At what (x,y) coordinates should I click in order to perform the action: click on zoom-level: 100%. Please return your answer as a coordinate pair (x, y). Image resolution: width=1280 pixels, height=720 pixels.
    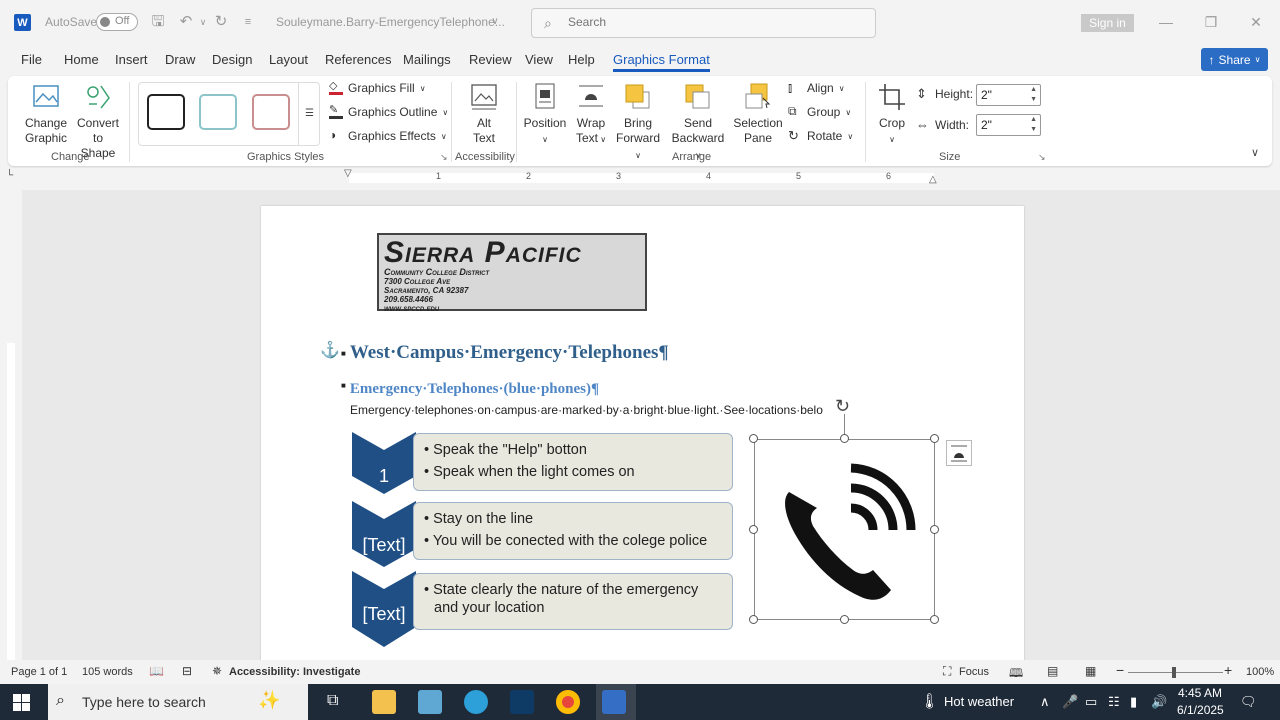
    Looking at the image, I should click on (1260, 672).